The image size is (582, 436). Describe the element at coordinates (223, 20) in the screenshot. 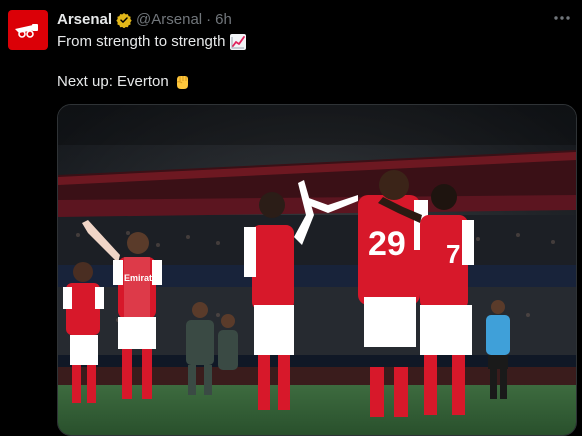

I see `timestamp: 6h` at that location.